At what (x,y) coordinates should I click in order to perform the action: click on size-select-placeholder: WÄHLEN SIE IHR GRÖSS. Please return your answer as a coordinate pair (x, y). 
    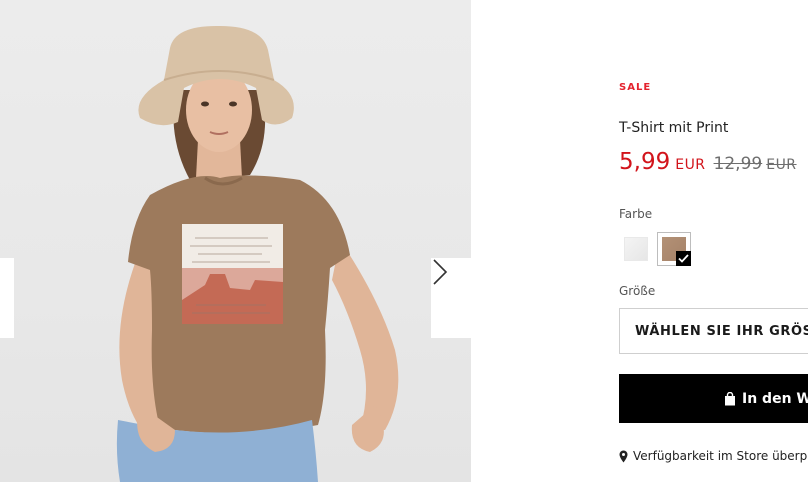
    Looking at the image, I should click on (721, 331).